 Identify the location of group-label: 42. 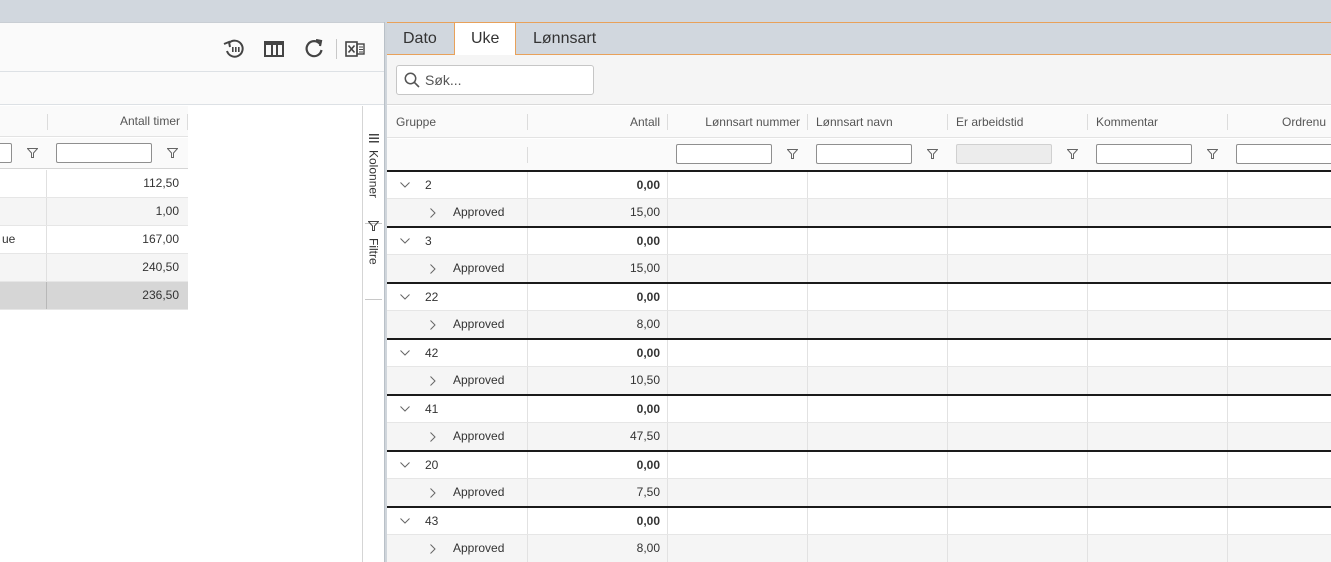
(432, 353).